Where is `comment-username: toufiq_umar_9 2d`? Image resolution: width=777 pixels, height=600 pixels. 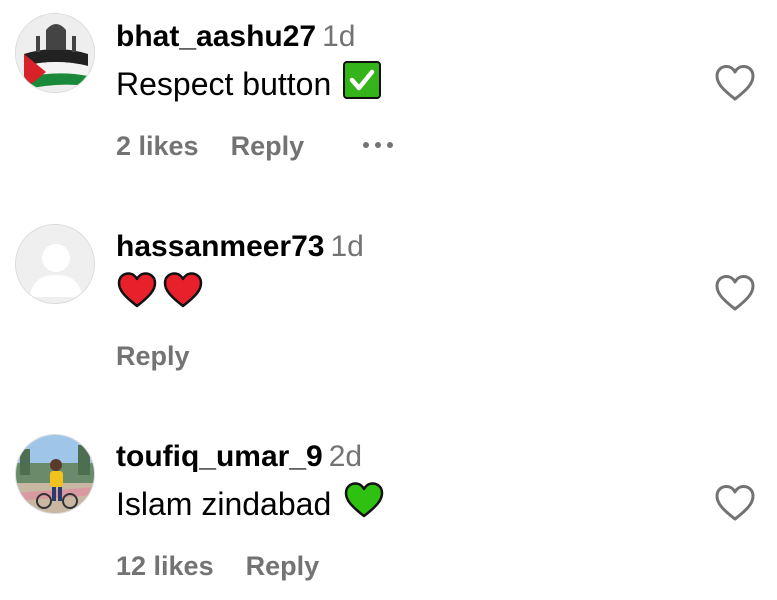 comment-username: toufiq_umar_9 2d is located at coordinates (239, 457).